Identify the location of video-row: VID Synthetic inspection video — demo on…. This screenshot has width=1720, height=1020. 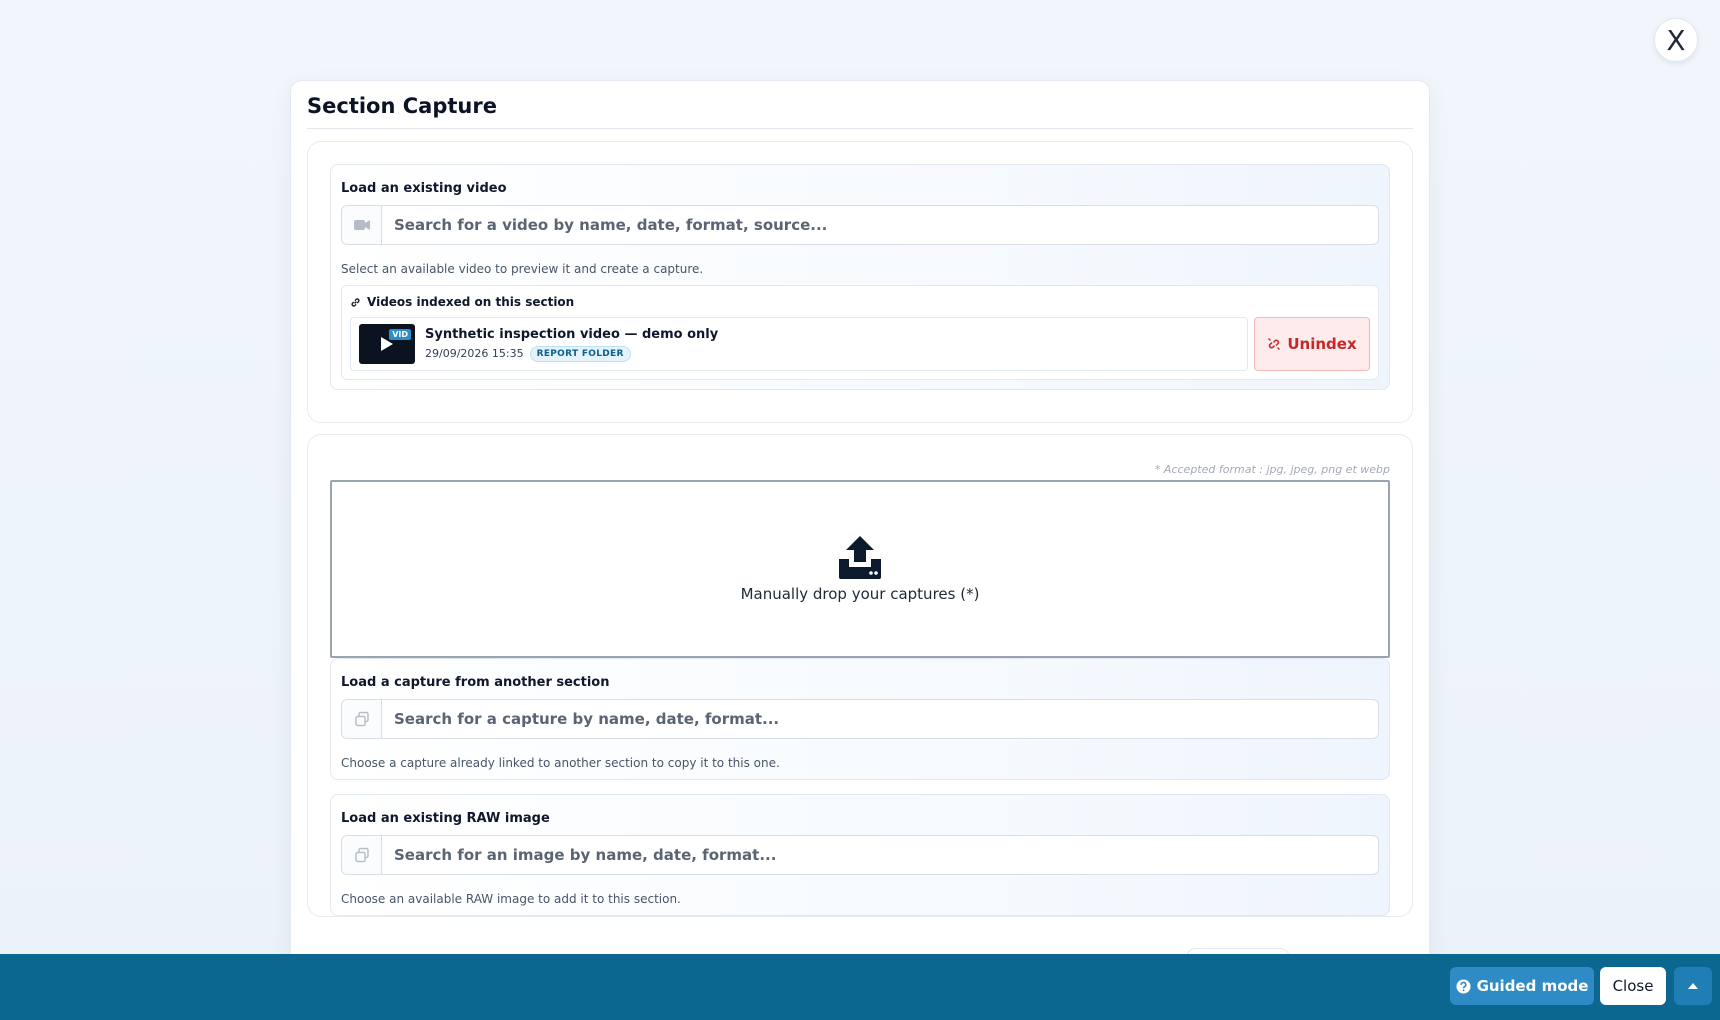
(860, 344).